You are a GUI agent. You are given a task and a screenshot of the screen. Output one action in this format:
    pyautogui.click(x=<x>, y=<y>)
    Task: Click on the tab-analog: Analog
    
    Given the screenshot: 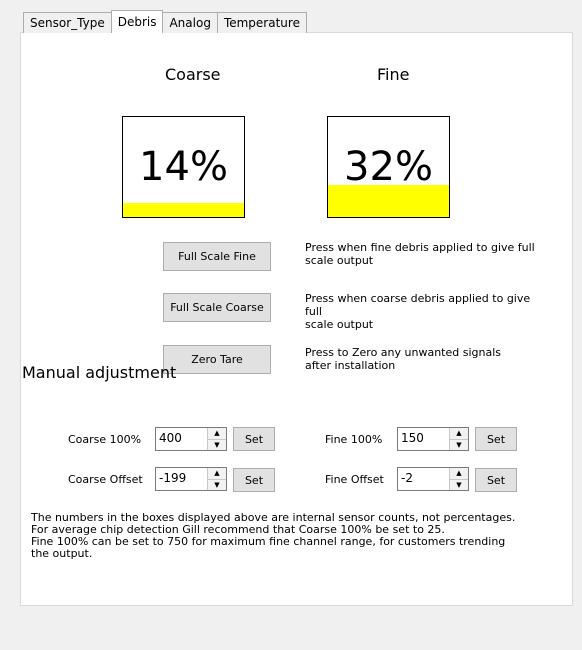 What is the action you would take?
    pyautogui.click(x=190, y=22)
    